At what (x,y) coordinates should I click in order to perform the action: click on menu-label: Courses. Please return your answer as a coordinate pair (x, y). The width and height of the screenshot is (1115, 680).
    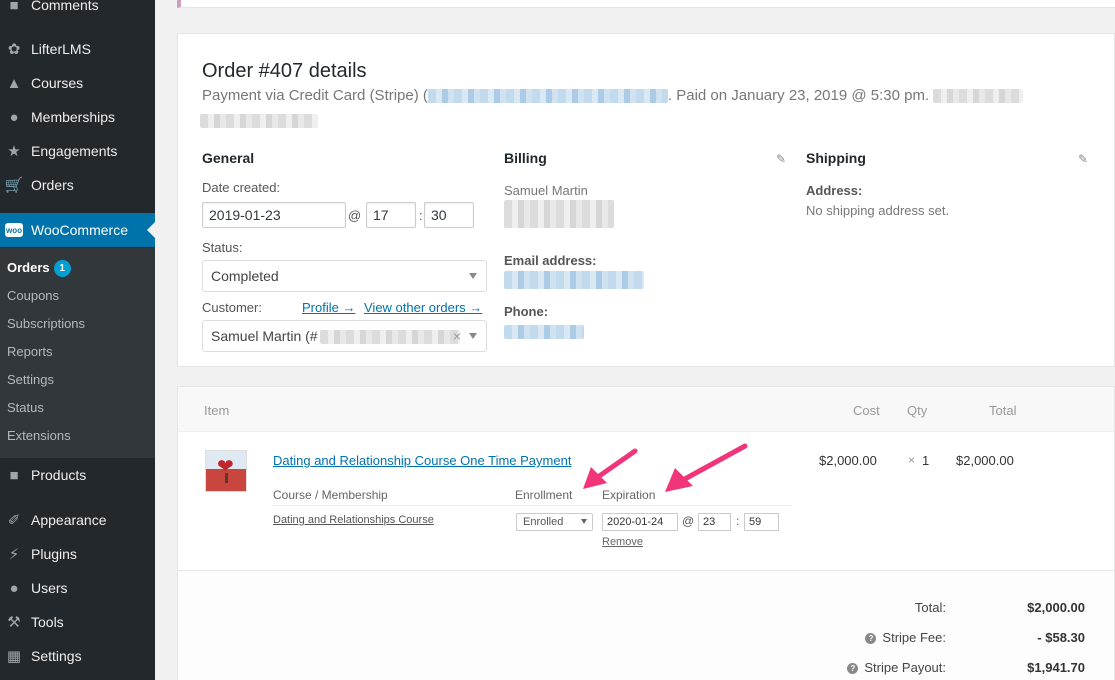
    Looking at the image, I should click on (57, 83).